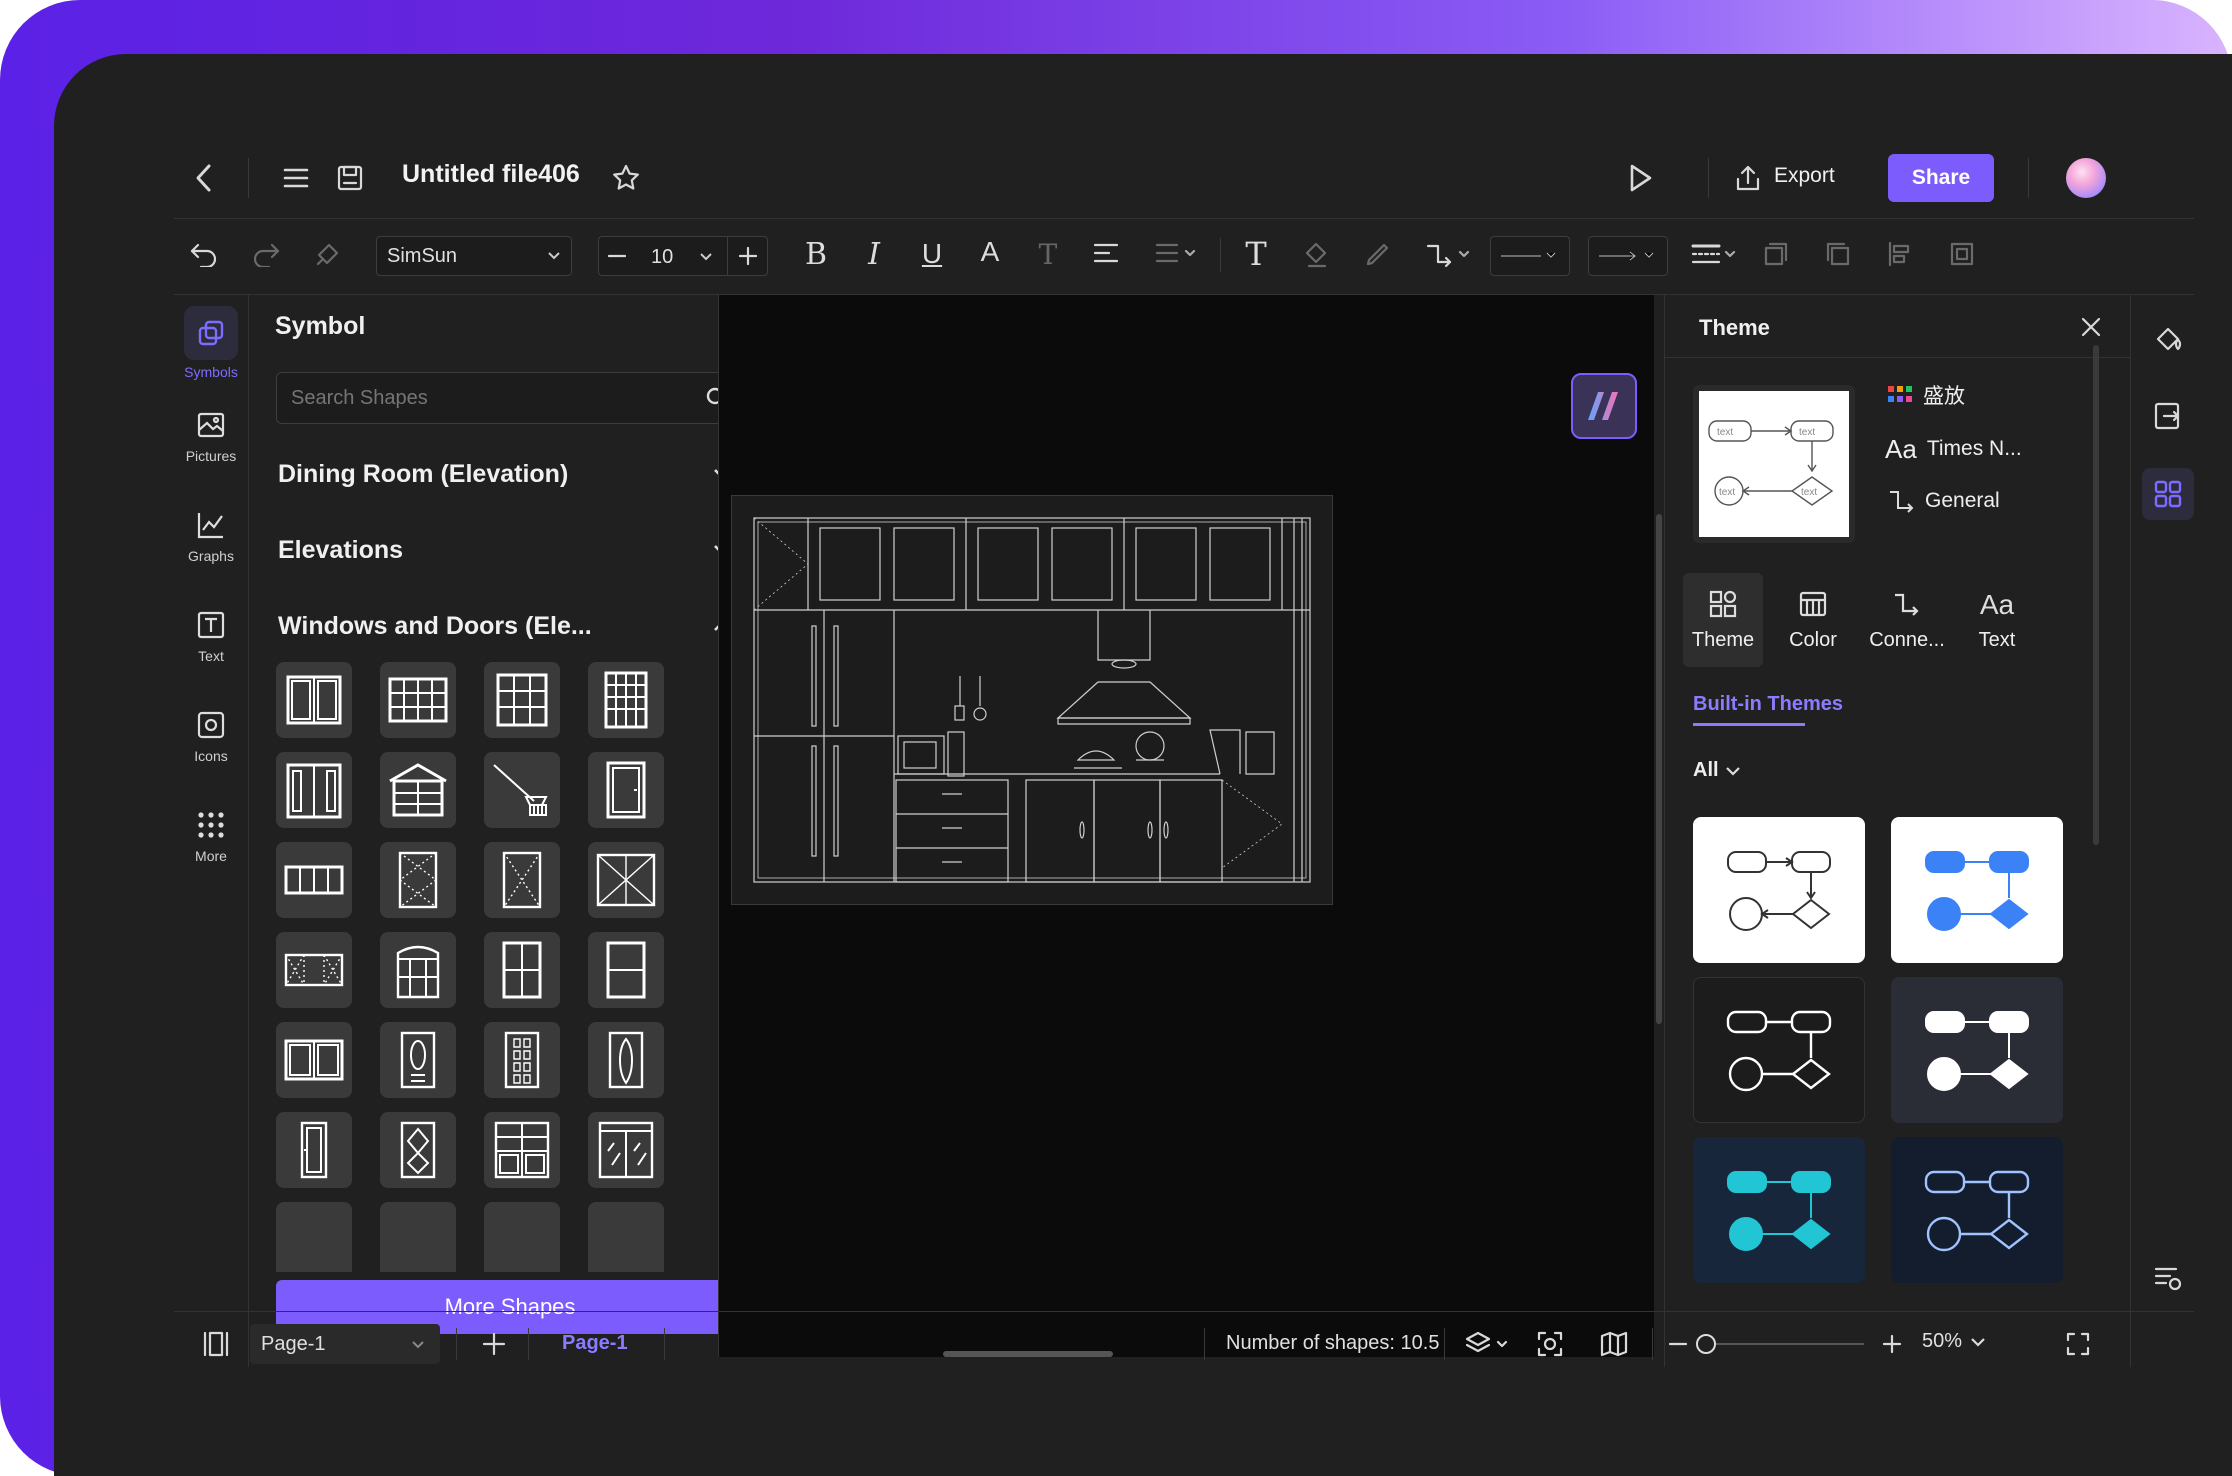 The image size is (2232, 1476). I want to click on underline-icon: U, so click(932, 254).